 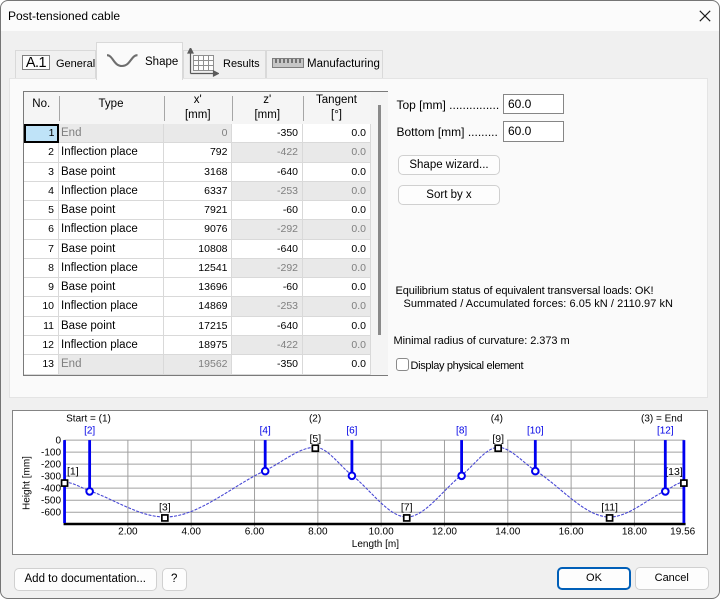 What do you see at coordinates (51, 489) in the screenshot?
I see `svg-text: -400` at bounding box center [51, 489].